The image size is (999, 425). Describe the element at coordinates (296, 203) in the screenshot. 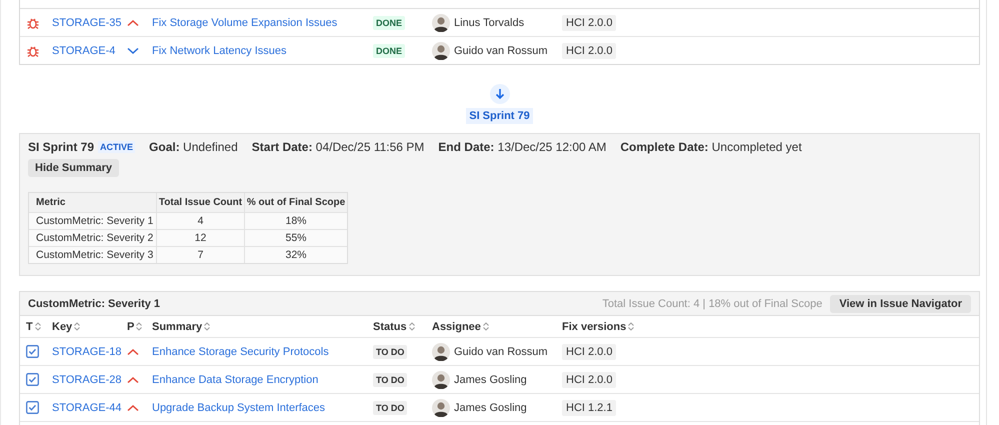

I see `column-header: % out of Final Scope` at that location.